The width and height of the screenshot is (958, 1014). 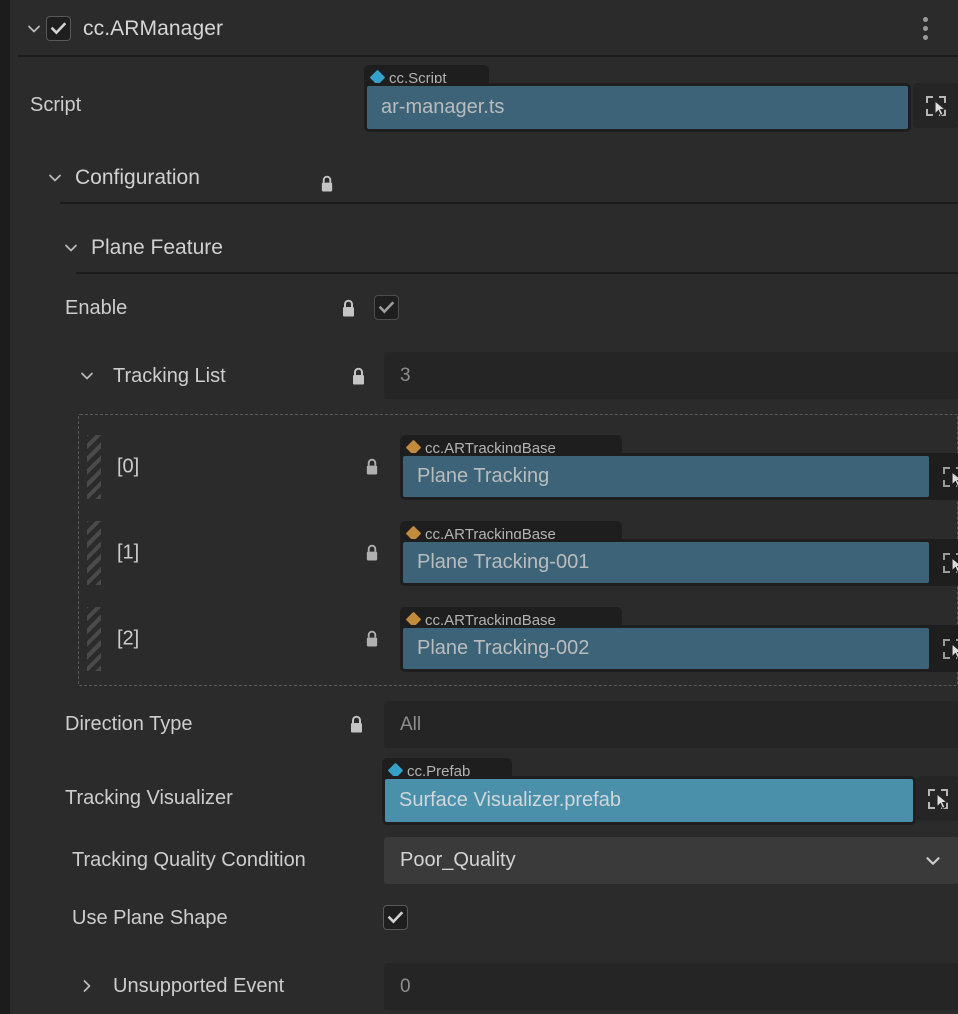 What do you see at coordinates (96, 307) in the screenshot?
I see `enable-label: Enable` at bounding box center [96, 307].